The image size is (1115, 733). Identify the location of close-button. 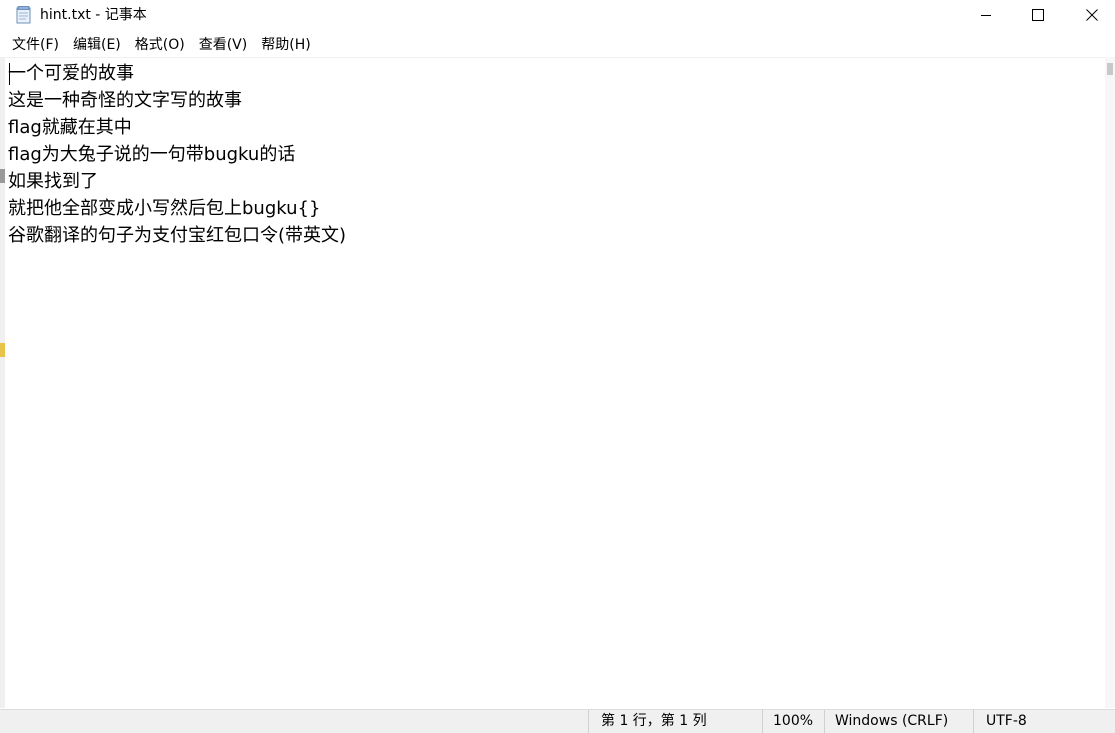
(1092, 15).